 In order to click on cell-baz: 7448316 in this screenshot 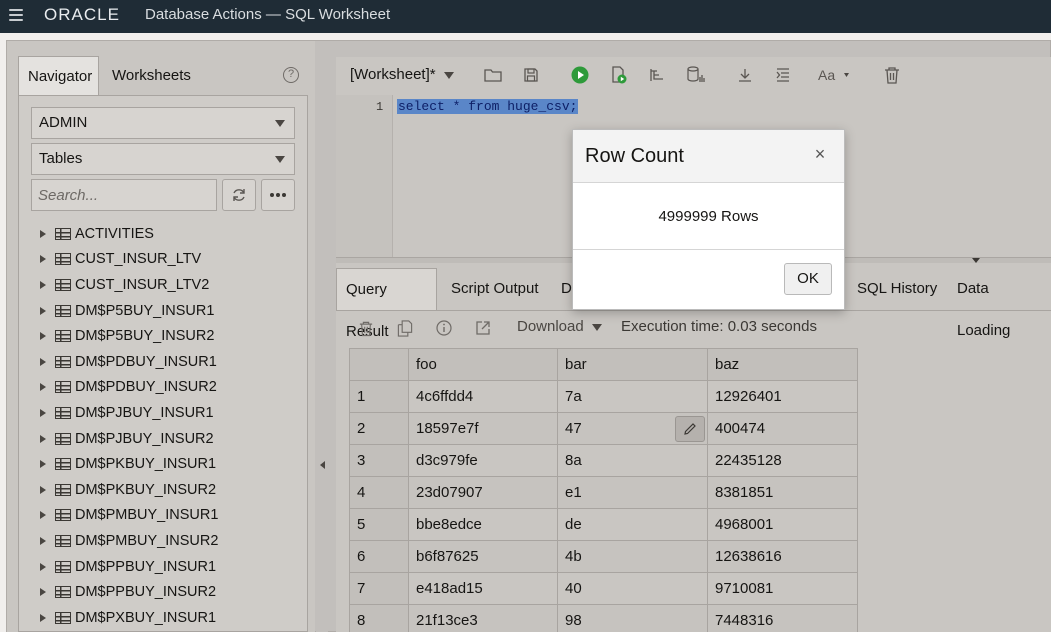, I will do `click(782, 618)`.